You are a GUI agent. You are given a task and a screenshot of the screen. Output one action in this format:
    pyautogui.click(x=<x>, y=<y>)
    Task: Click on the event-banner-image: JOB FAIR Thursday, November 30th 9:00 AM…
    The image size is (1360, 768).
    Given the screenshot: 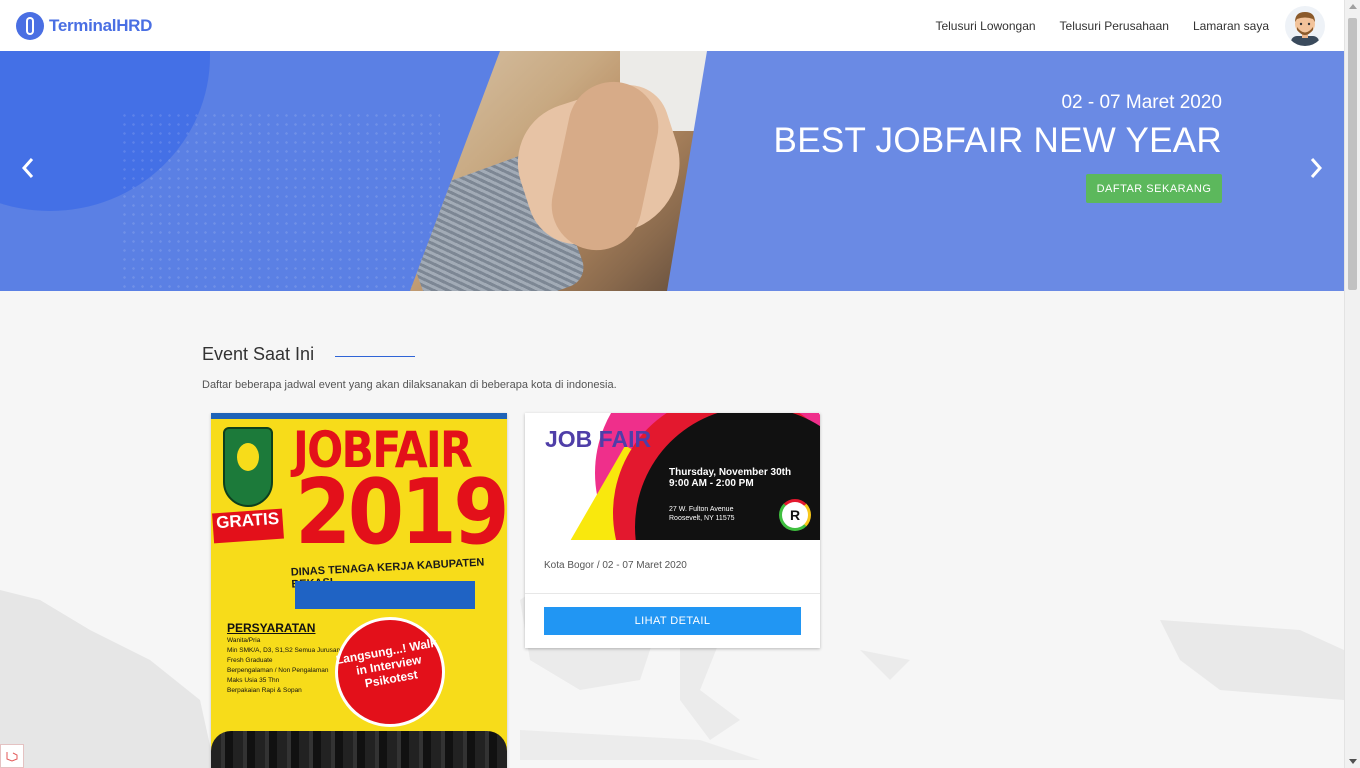 What is the action you would take?
    pyautogui.click(x=672, y=476)
    